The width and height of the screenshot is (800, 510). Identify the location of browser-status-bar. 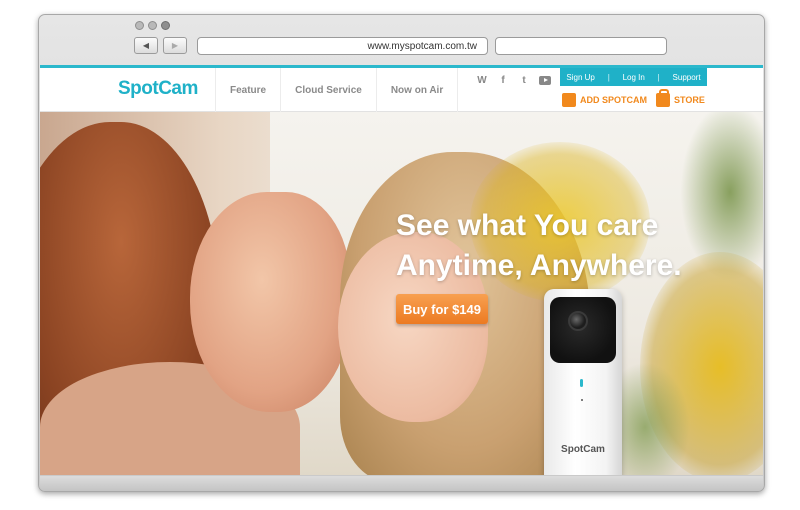
(401, 483).